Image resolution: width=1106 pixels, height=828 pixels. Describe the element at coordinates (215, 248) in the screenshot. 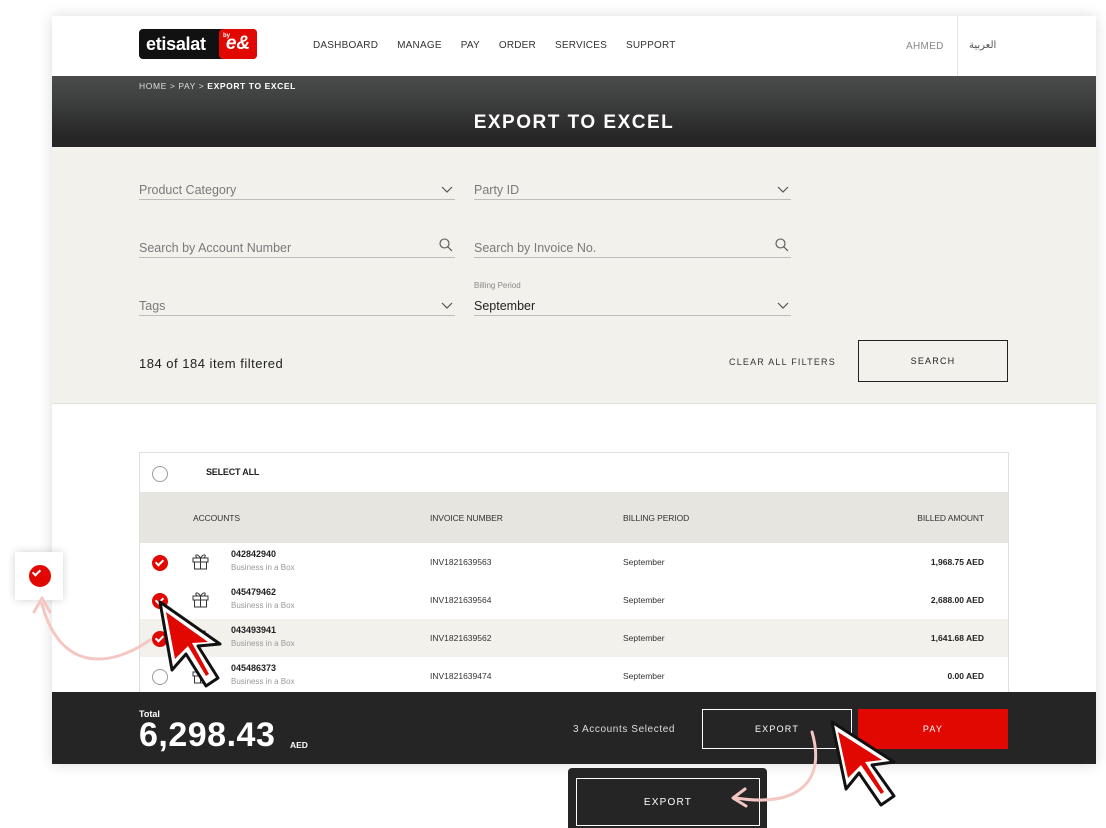

I see `account-search-placeholder: Search by Account Number` at that location.